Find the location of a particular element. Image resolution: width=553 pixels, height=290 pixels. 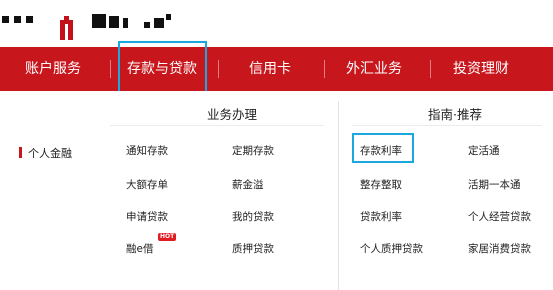

category-personal-finance: 个人金融 is located at coordinates (45, 153).